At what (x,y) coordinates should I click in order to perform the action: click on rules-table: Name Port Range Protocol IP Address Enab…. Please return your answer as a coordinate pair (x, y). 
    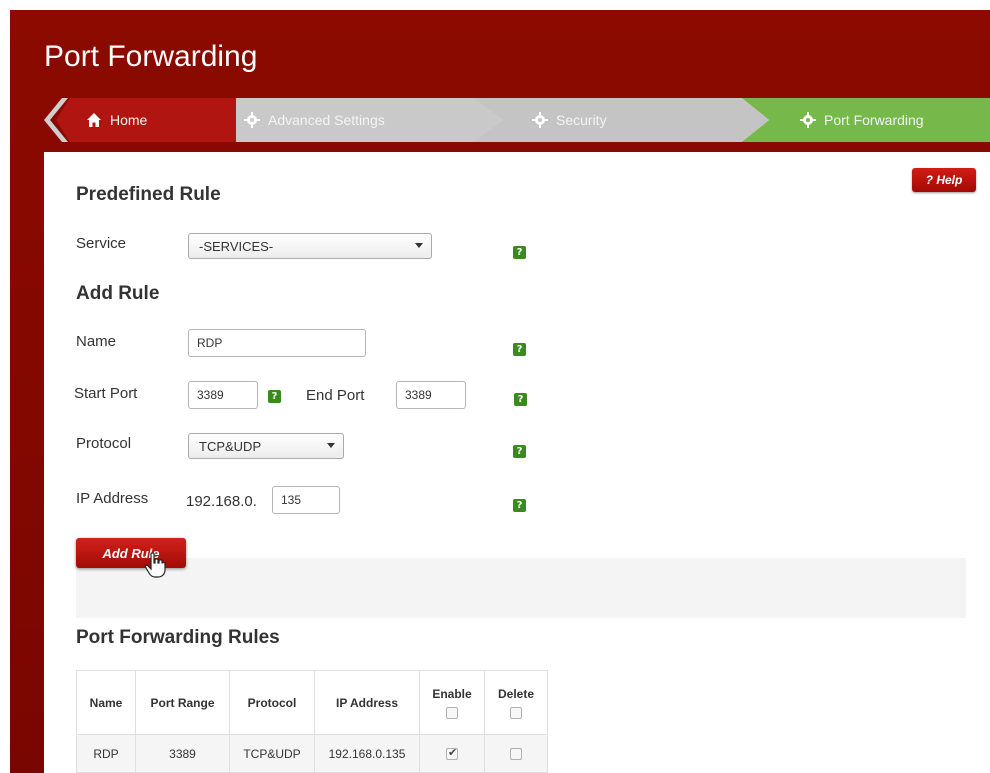
    Looking at the image, I should click on (312, 721).